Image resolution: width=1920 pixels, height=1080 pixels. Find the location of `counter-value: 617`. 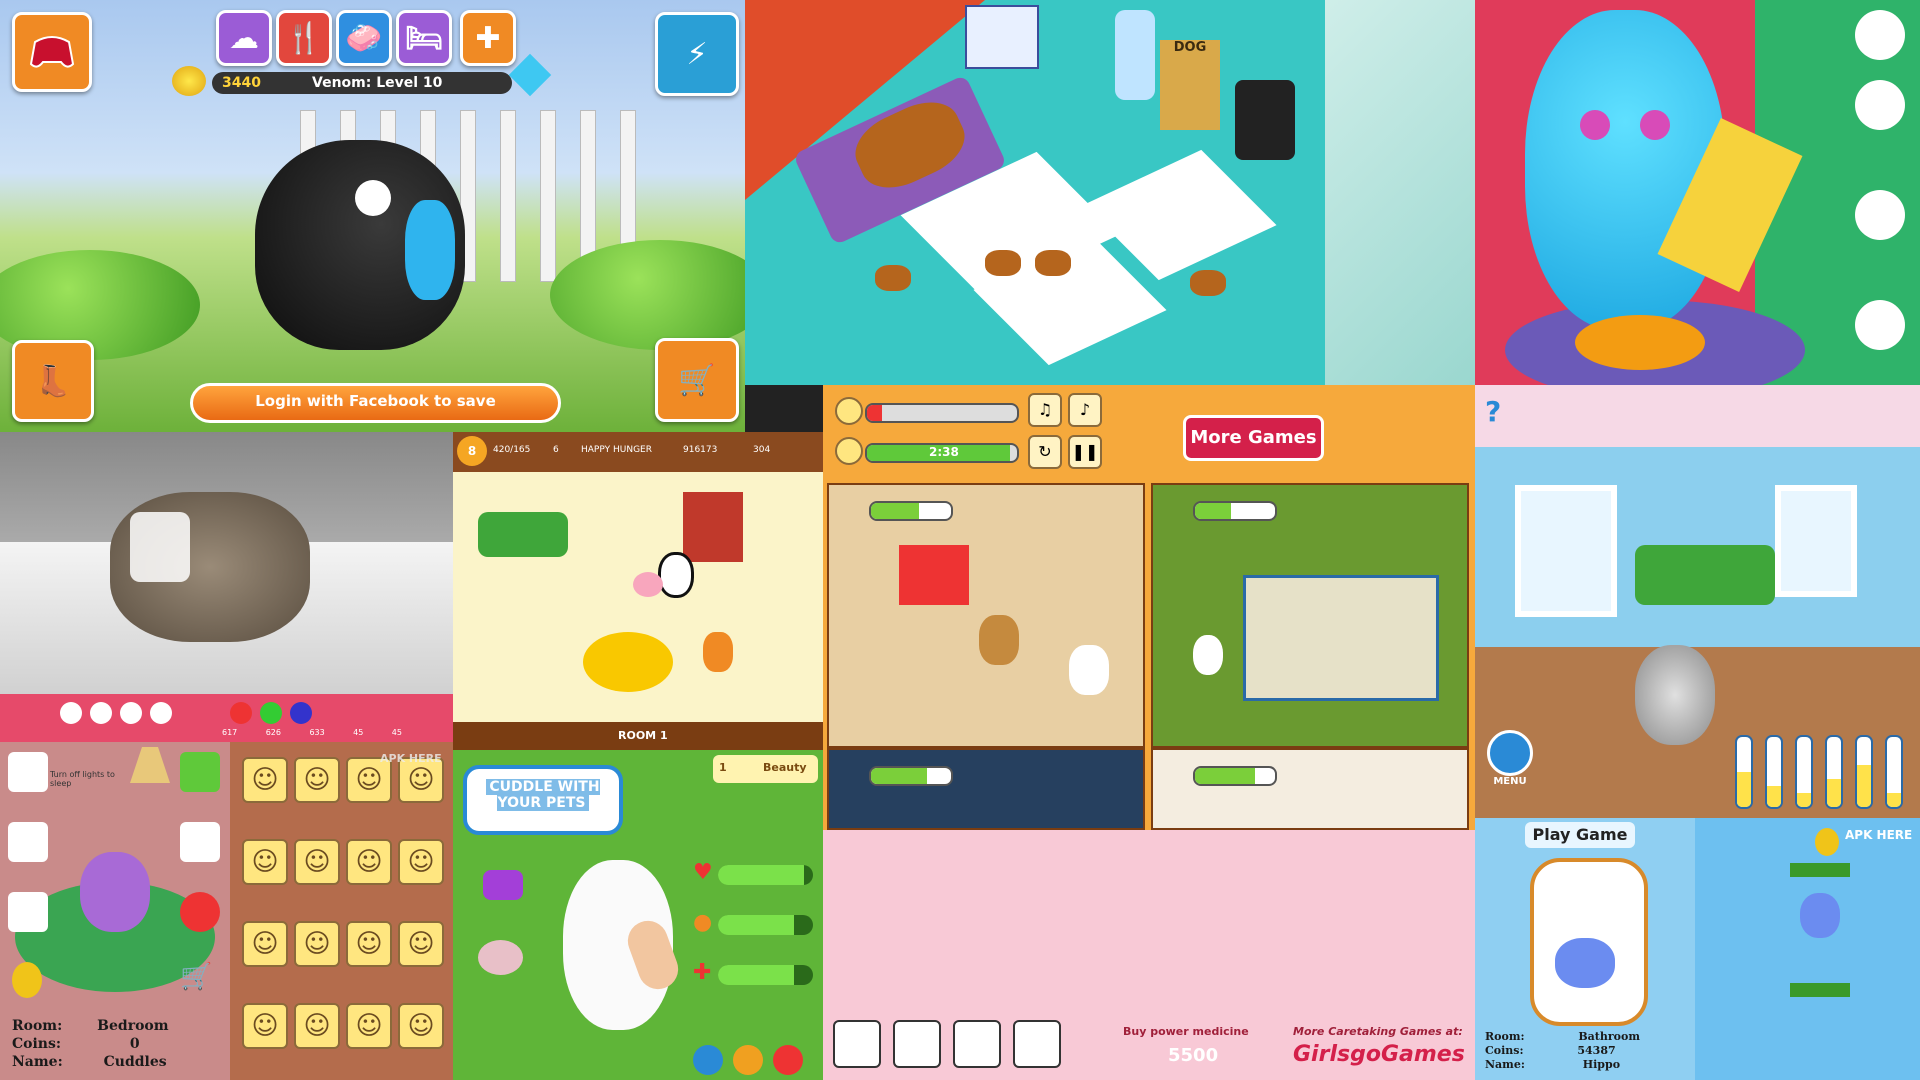

counter-value: 617 is located at coordinates (230, 732).